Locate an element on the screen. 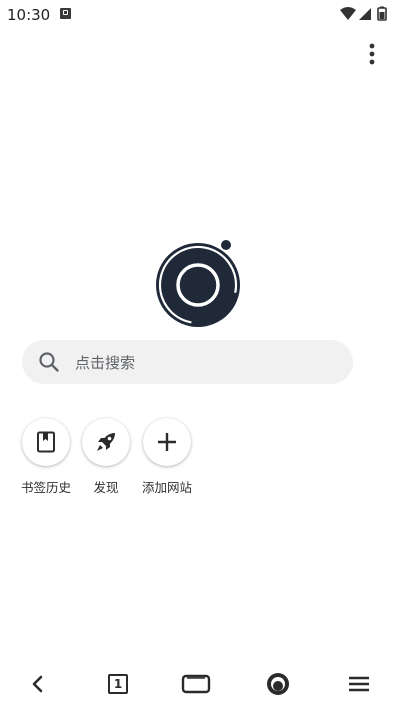 Image resolution: width=400 pixels, height=711 pixels. more-vert-icon is located at coordinates (372, 54).